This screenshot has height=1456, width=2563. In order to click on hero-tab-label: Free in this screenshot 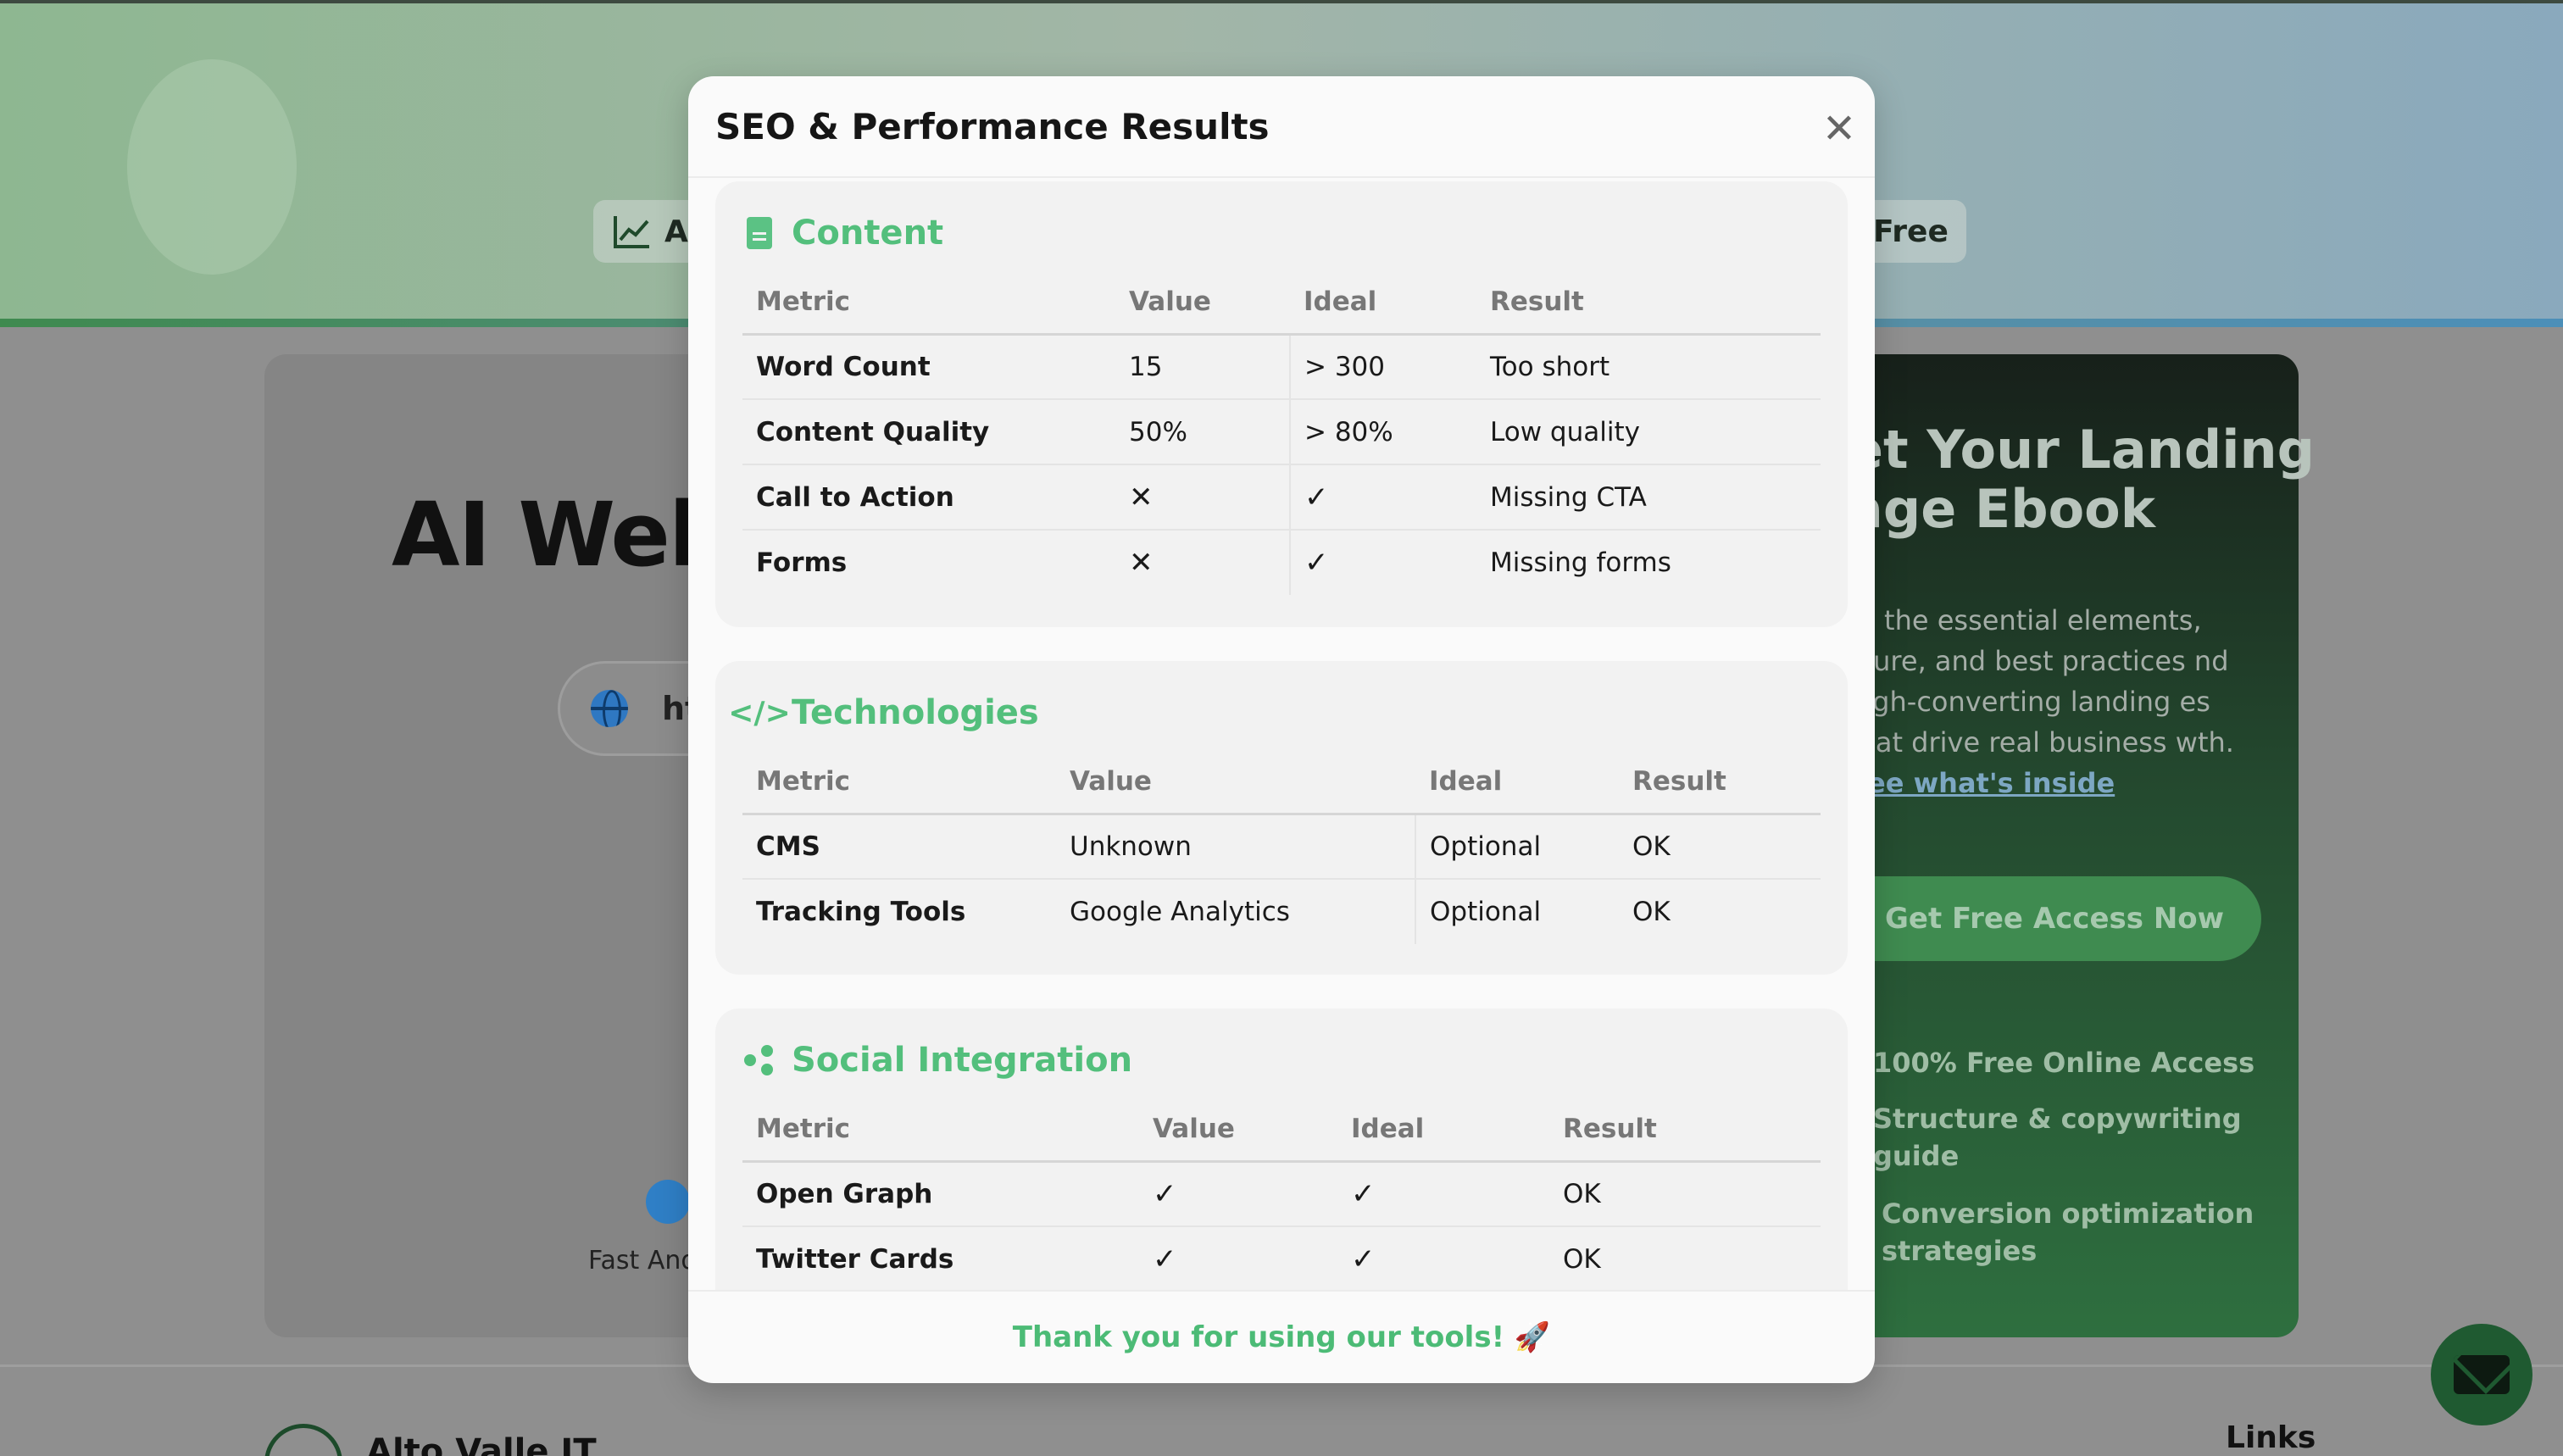, I will do `click(1911, 231)`.